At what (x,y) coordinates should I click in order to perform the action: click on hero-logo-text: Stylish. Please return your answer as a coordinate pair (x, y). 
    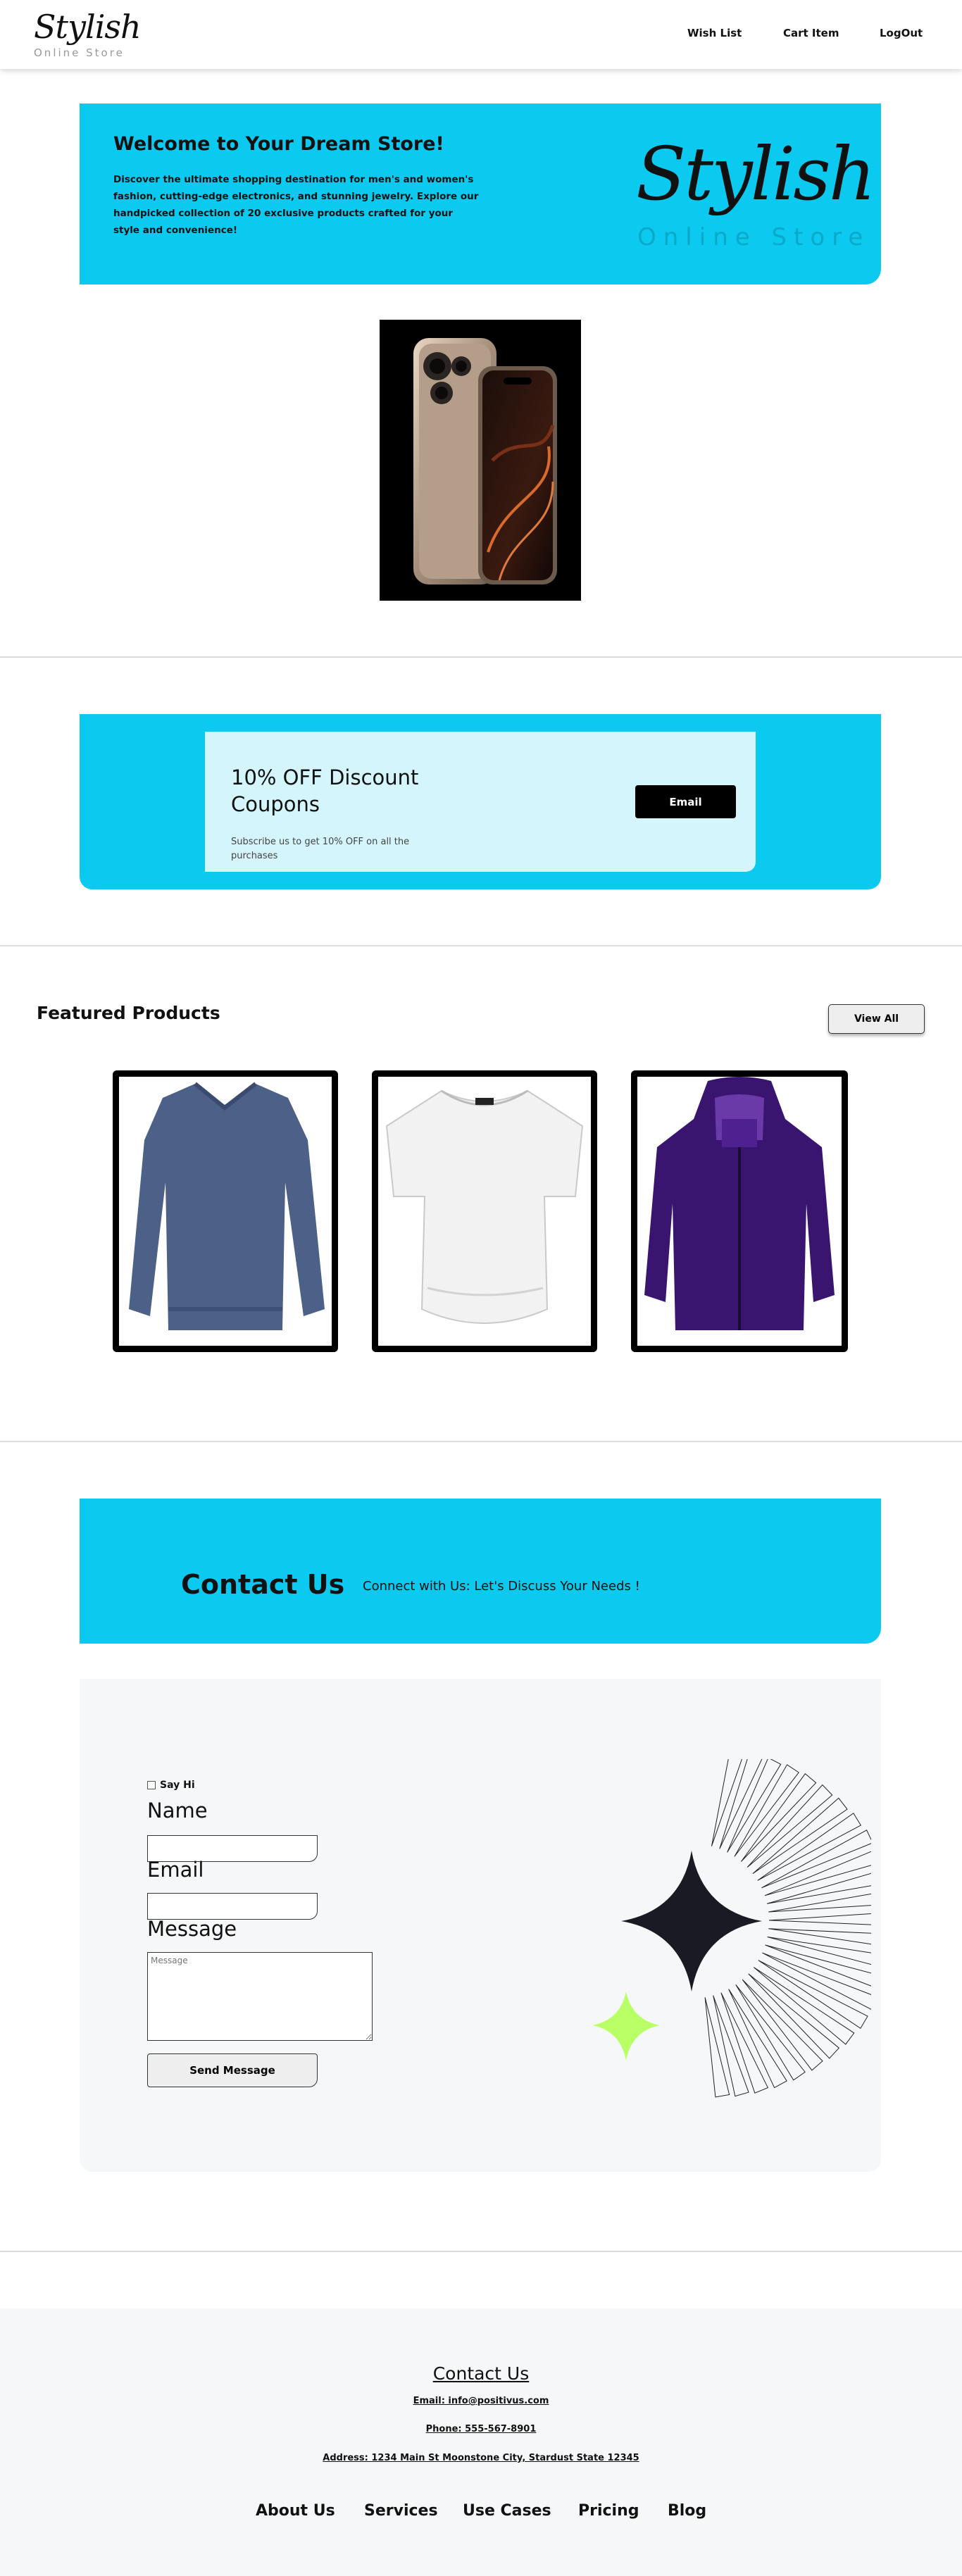
    Looking at the image, I should click on (756, 174).